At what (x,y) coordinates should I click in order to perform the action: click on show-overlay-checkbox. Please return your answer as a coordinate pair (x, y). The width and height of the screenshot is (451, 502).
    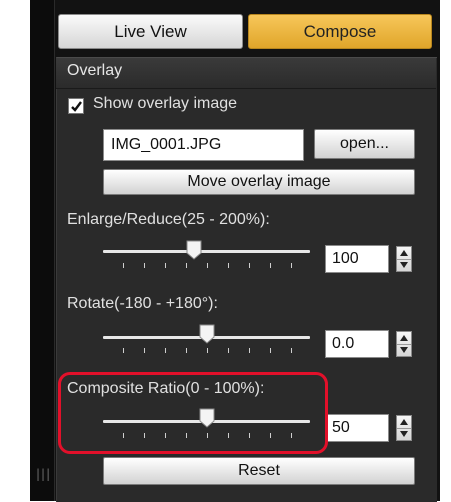
    Looking at the image, I should click on (76, 106).